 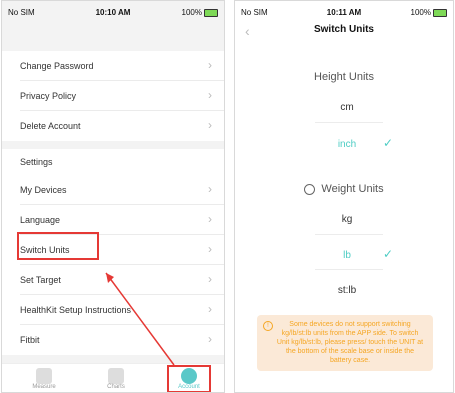 I want to click on row-label: Set Target, so click(x=40, y=280).